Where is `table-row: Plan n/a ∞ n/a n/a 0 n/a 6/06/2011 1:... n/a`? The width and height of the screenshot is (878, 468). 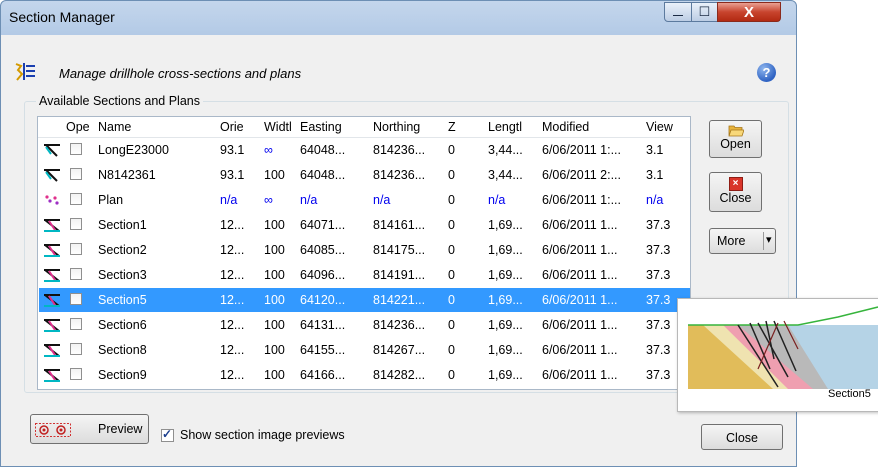 table-row: Plan n/a ∞ n/a n/a 0 n/a 6/06/2011 1:... n/a is located at coordinates (364, 200).